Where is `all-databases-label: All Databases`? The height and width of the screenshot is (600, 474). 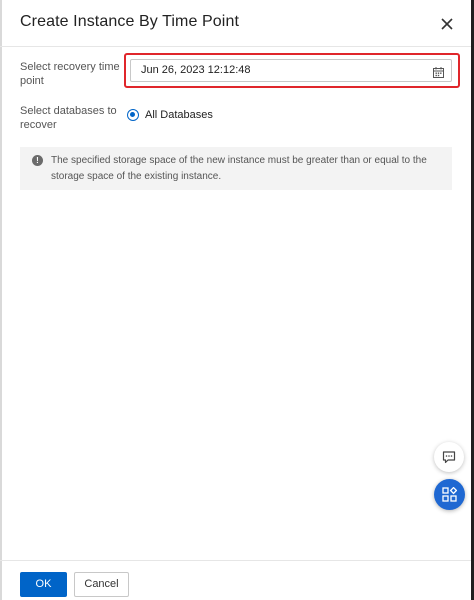 all-databases-label: All Databases is located at coordinates (179, 115).